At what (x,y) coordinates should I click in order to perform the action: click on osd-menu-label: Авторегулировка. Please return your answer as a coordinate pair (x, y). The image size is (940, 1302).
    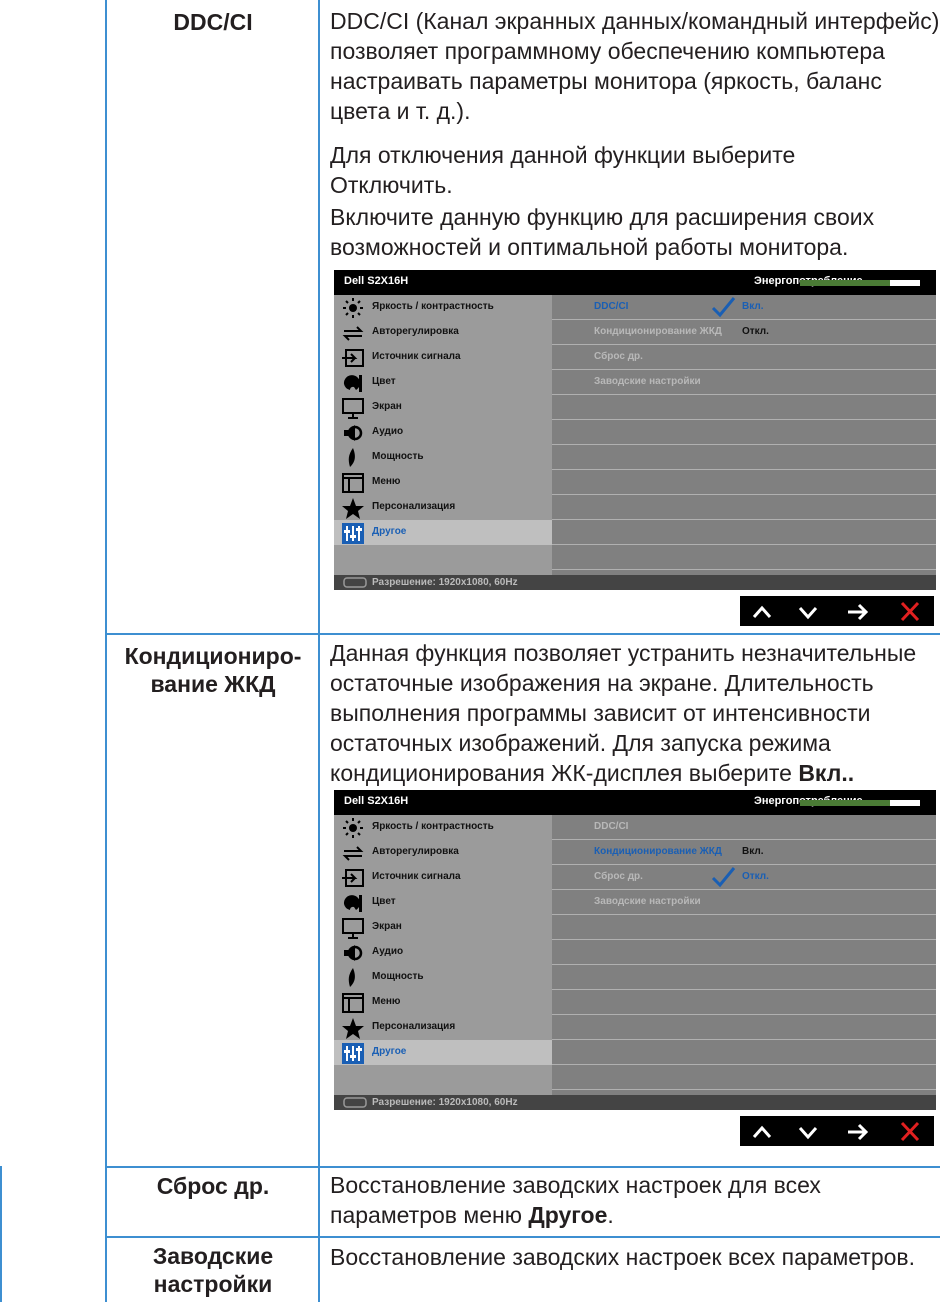
    Looking at the image, I should click on (415, 331).